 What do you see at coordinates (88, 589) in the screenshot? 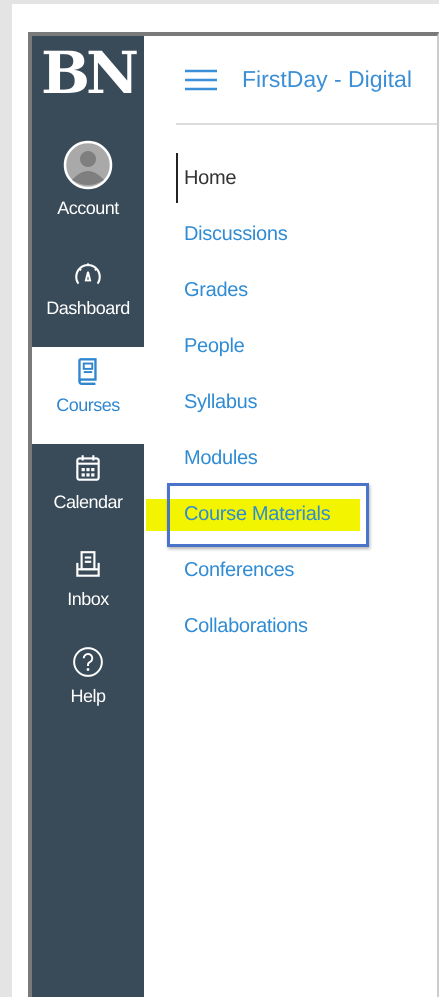
I see `sidebar-item: Inbox` at bounding box center [88, 589].